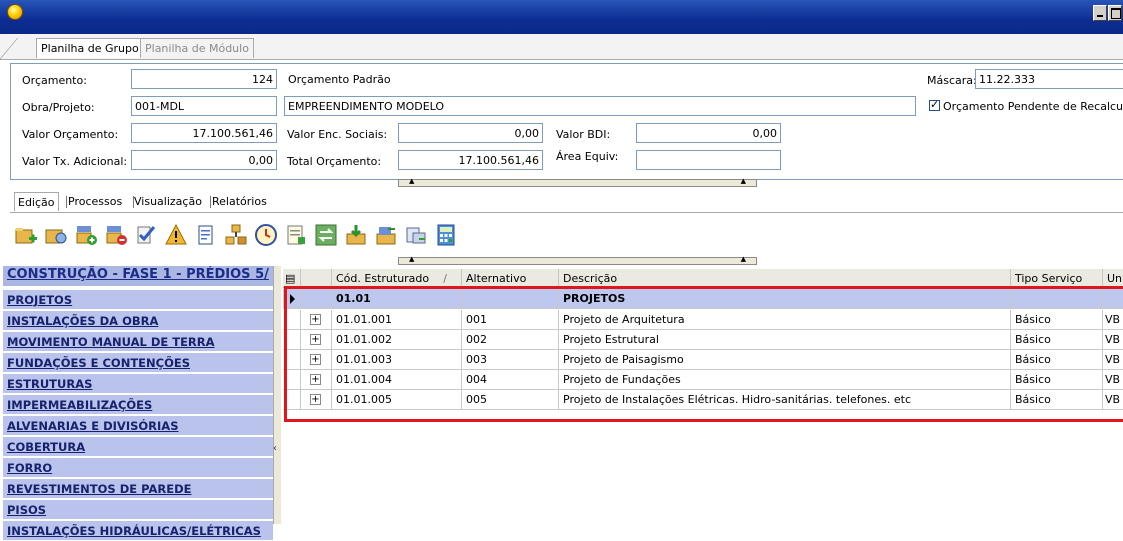 Image resolution: width=1123 pixels, height=541 pixels. What do you see at coordinates (510, 360) in the screenshot?
I see `cell-alt: 003` at bounding box center [510, 360].